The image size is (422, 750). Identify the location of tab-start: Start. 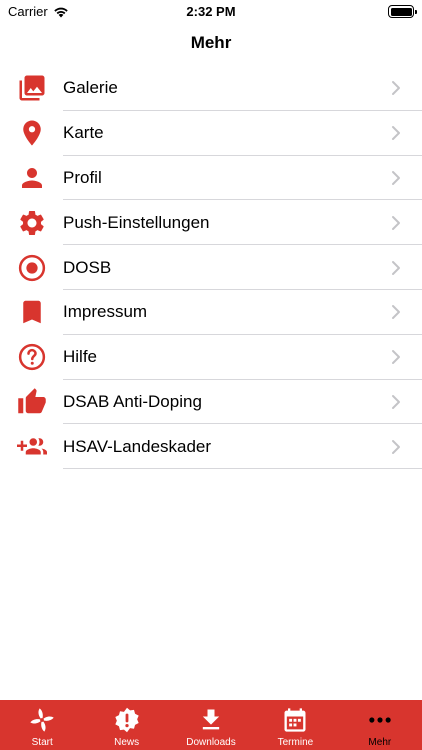
(42, 725).